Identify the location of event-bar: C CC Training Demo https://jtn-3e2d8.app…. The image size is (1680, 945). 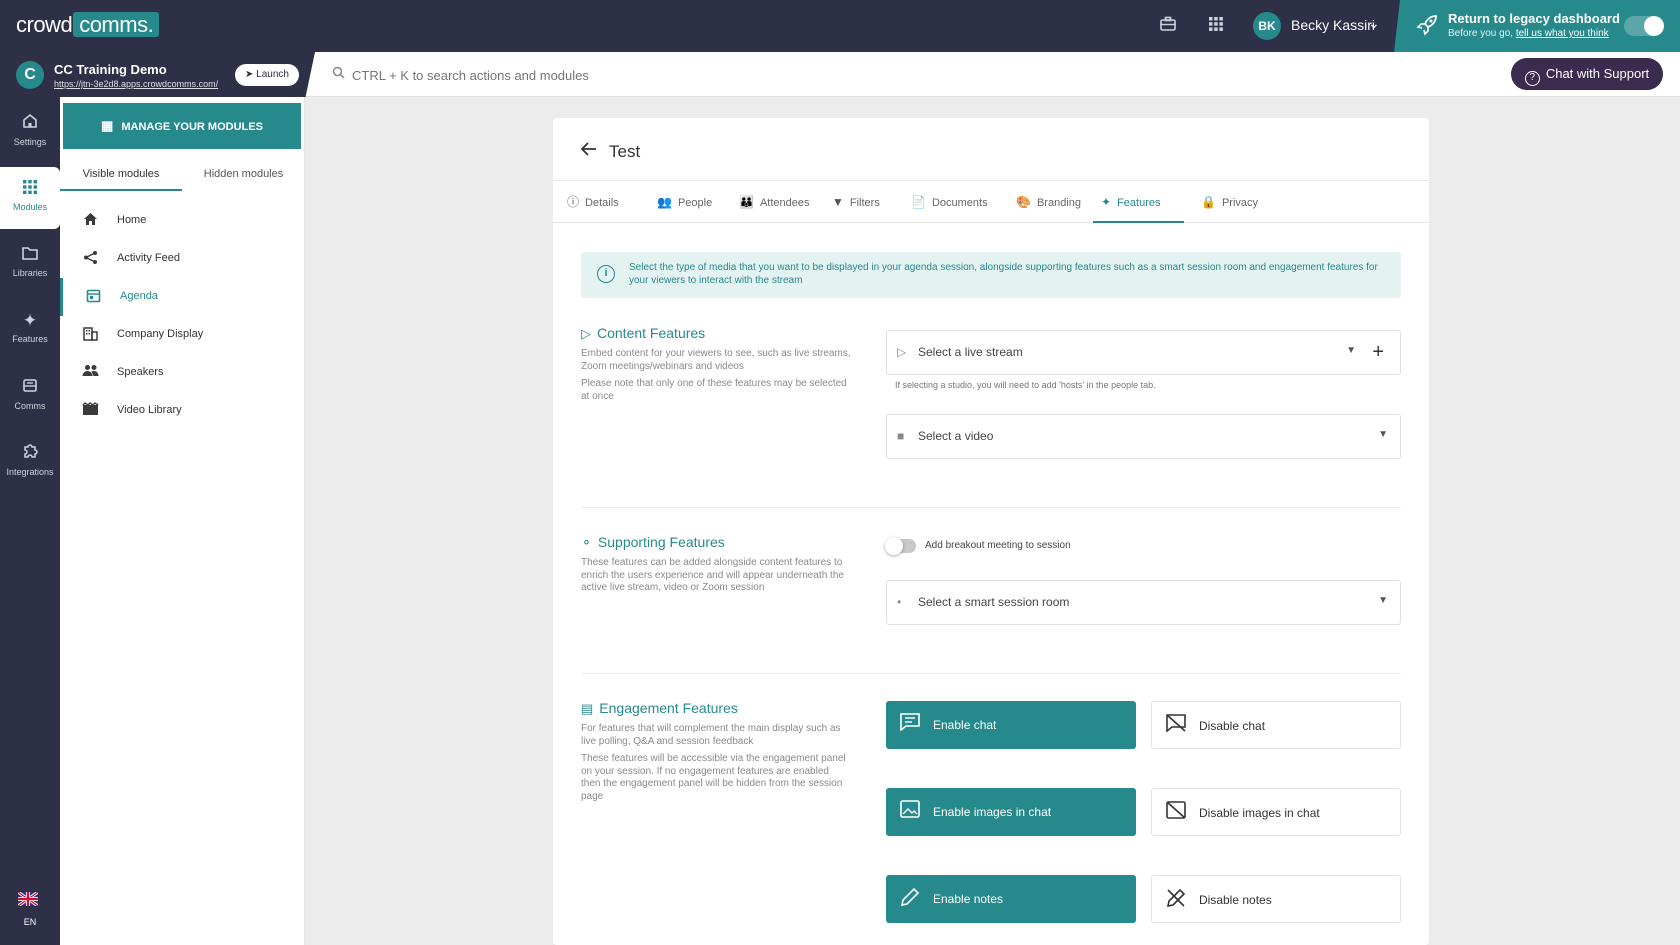
(840, 74).